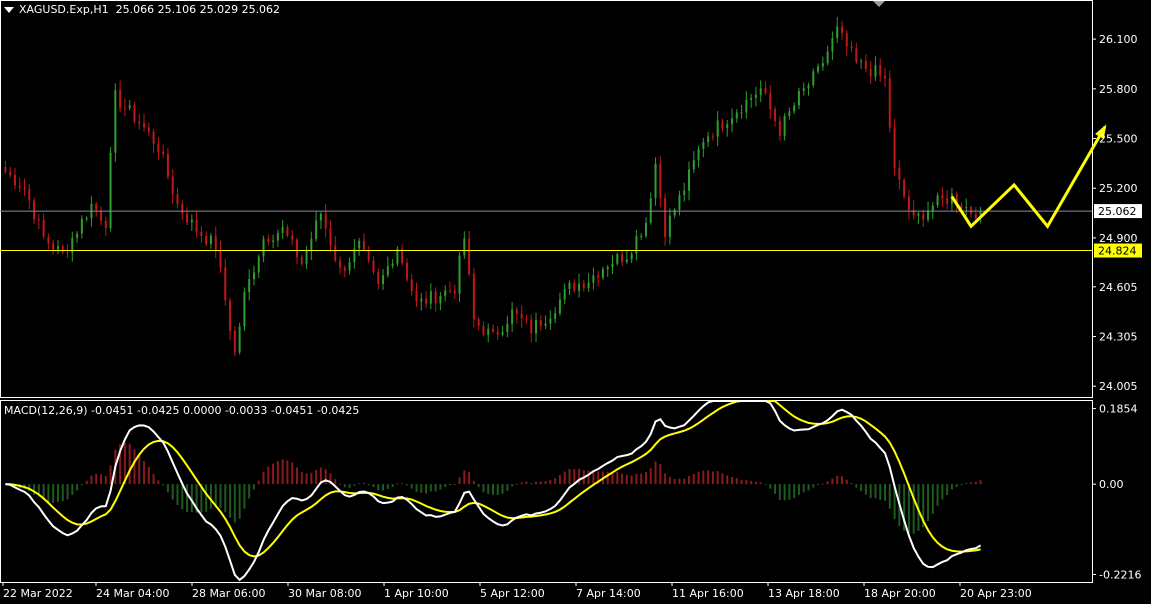  What do you see at coordinates (9, 10) in the screenshot?
I see `collapse-triangle-icon` at bounding box center [9, 10].